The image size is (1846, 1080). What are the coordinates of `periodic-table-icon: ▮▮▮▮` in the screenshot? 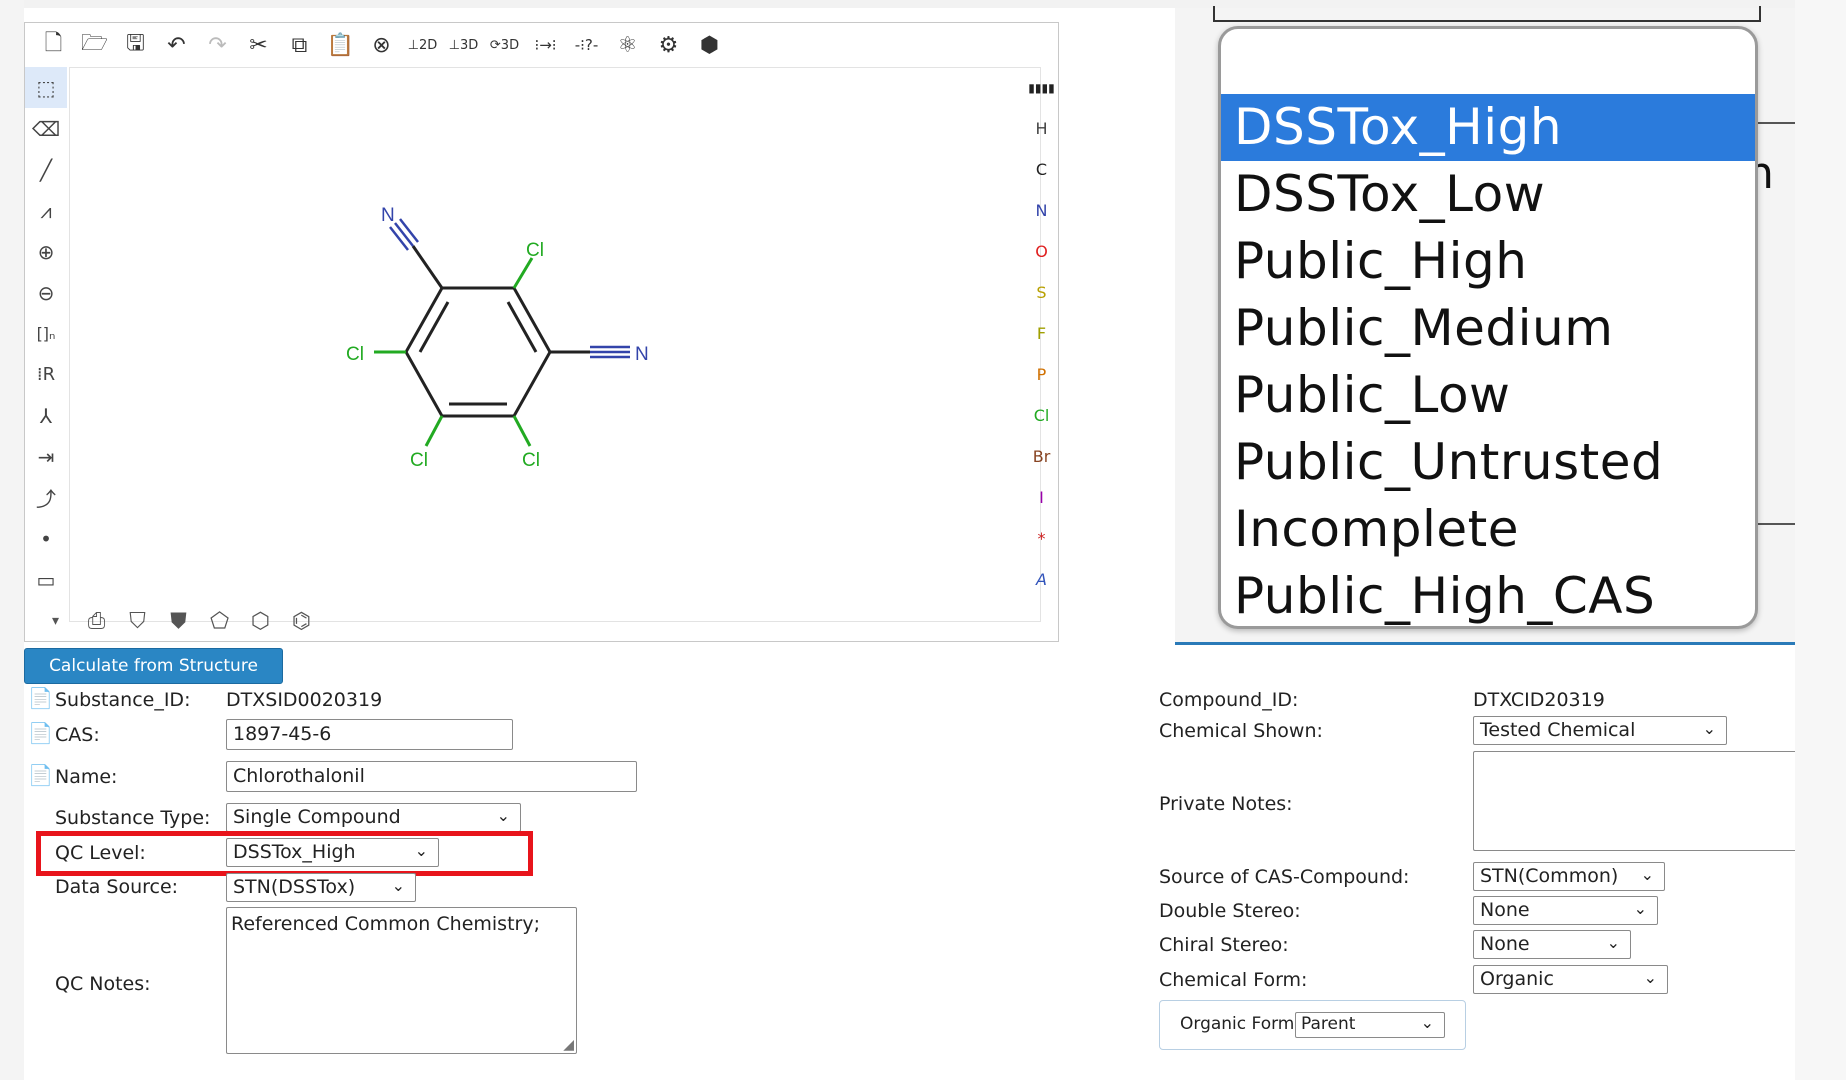 It's located at (1042, 87).